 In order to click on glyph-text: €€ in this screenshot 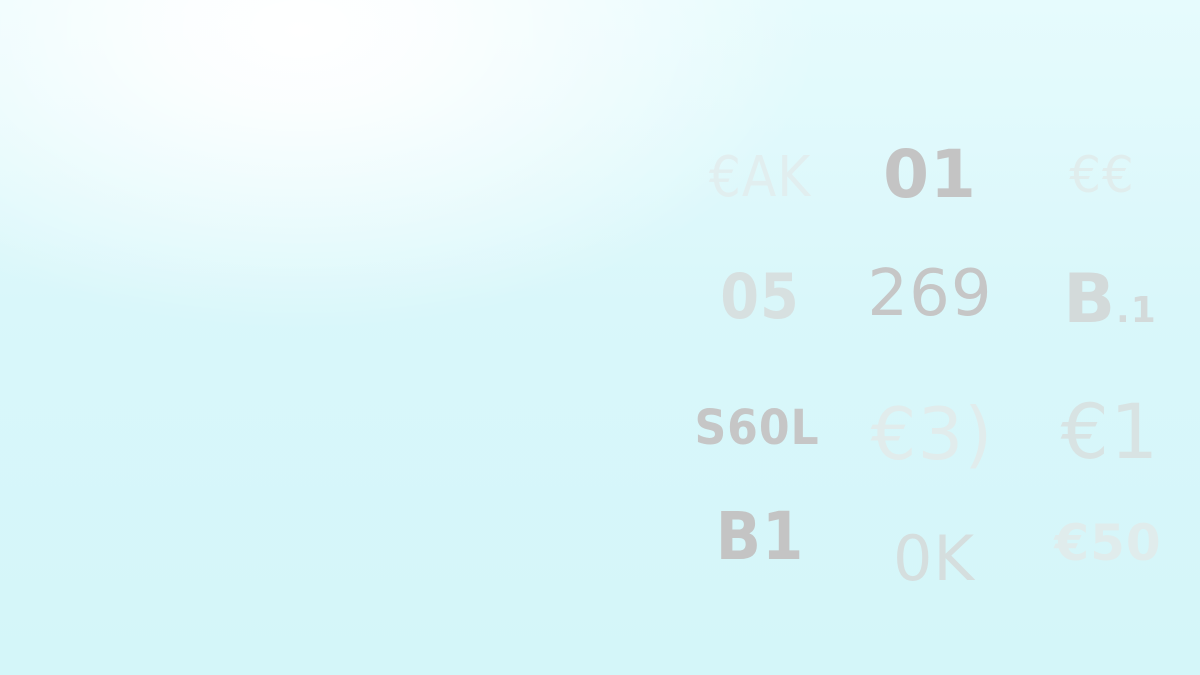, I will do `click(1102, 175)`.